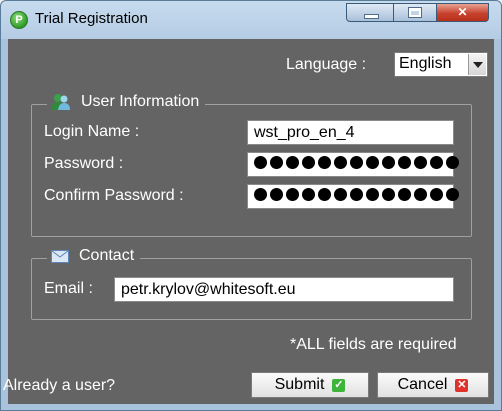 This screenshot has height=411, width=502. I want to click on language-label: Language :, so click(326, 64).